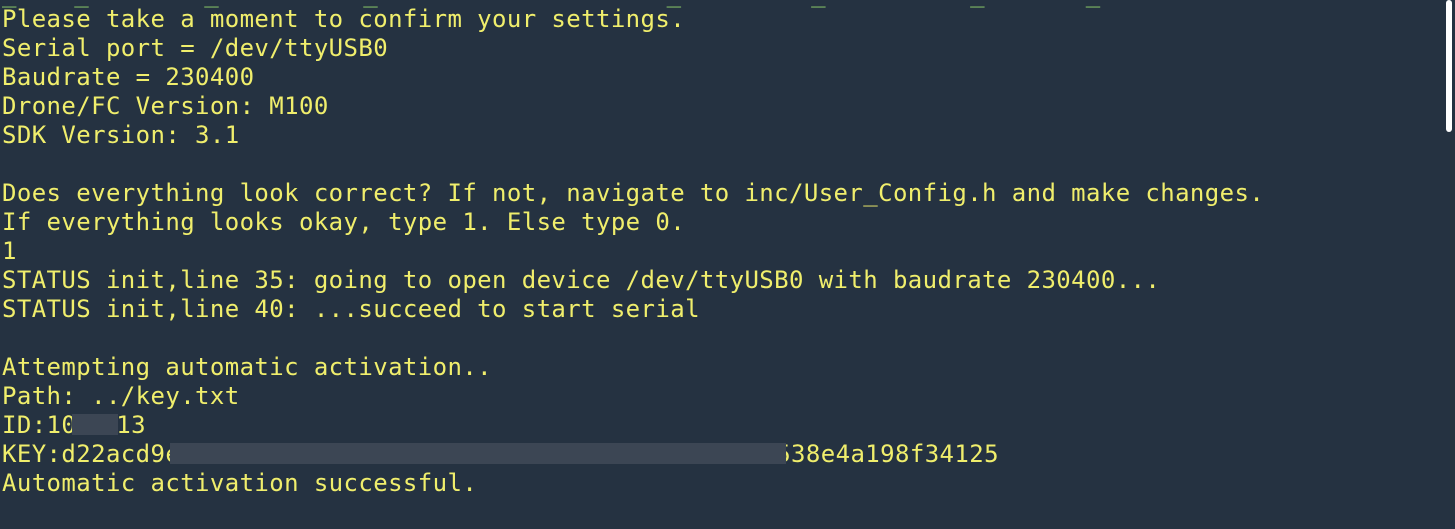 Image resolution: width=1455 pixels, height=529 pixels. What do you see at coordinates (9, 251) in the screenshot?
I see `output-line: 1` at bounding box center [9, 251].